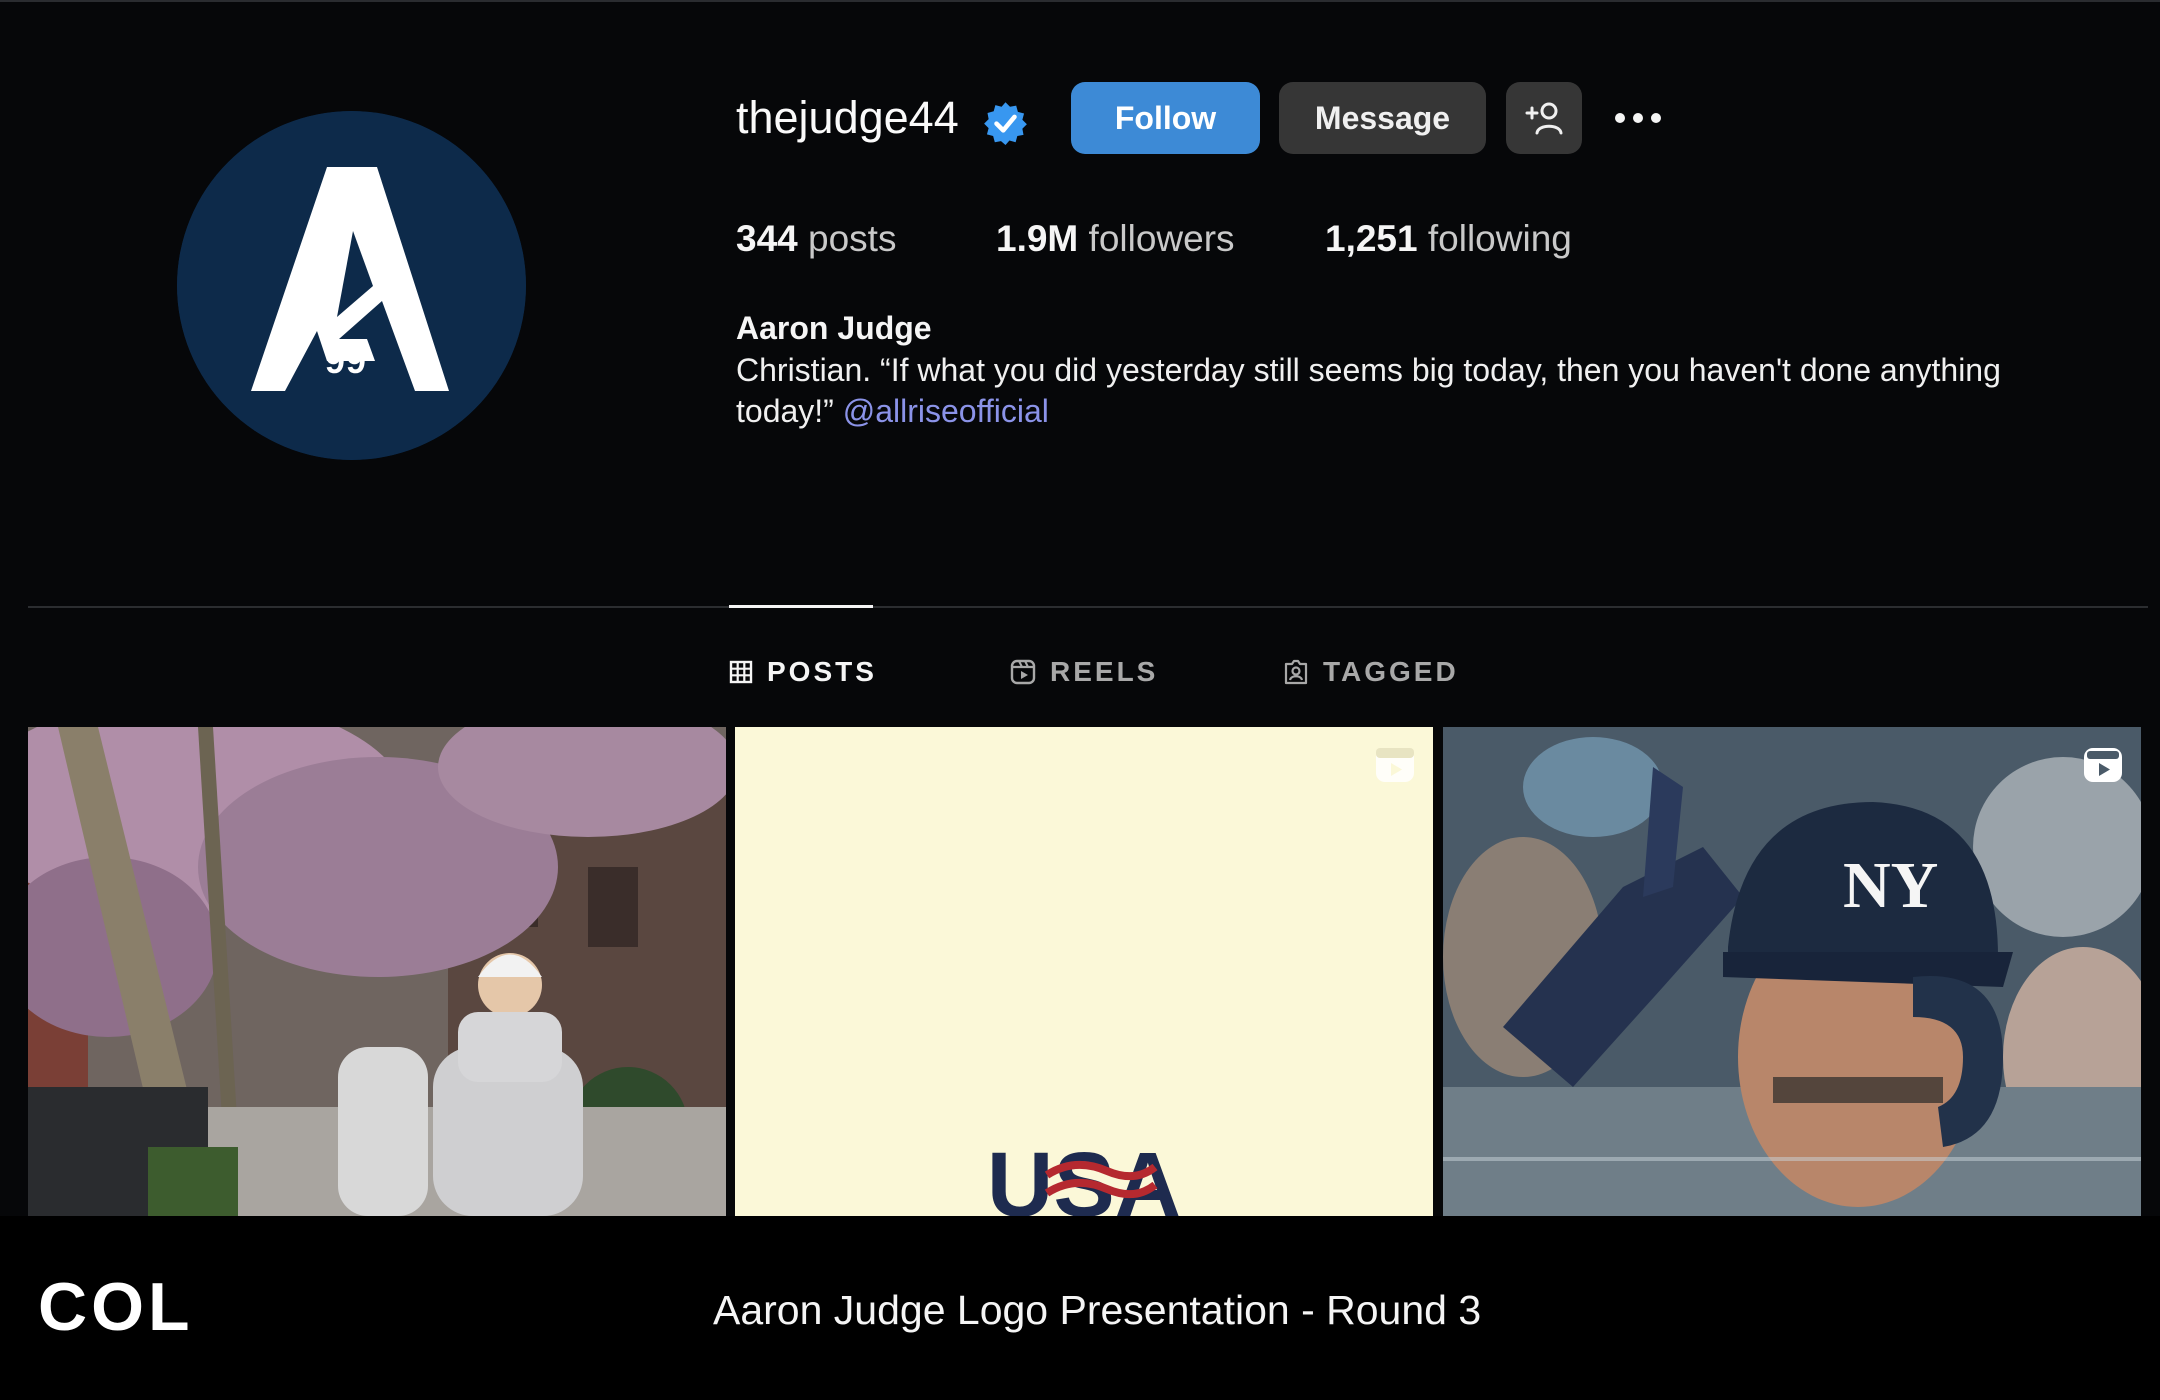 Image resolution: width=2160 pixels, height=1400 pixels. Describe the element at coordinates (1023, 672) in the screenshot. I see `reels-icon` at that location.